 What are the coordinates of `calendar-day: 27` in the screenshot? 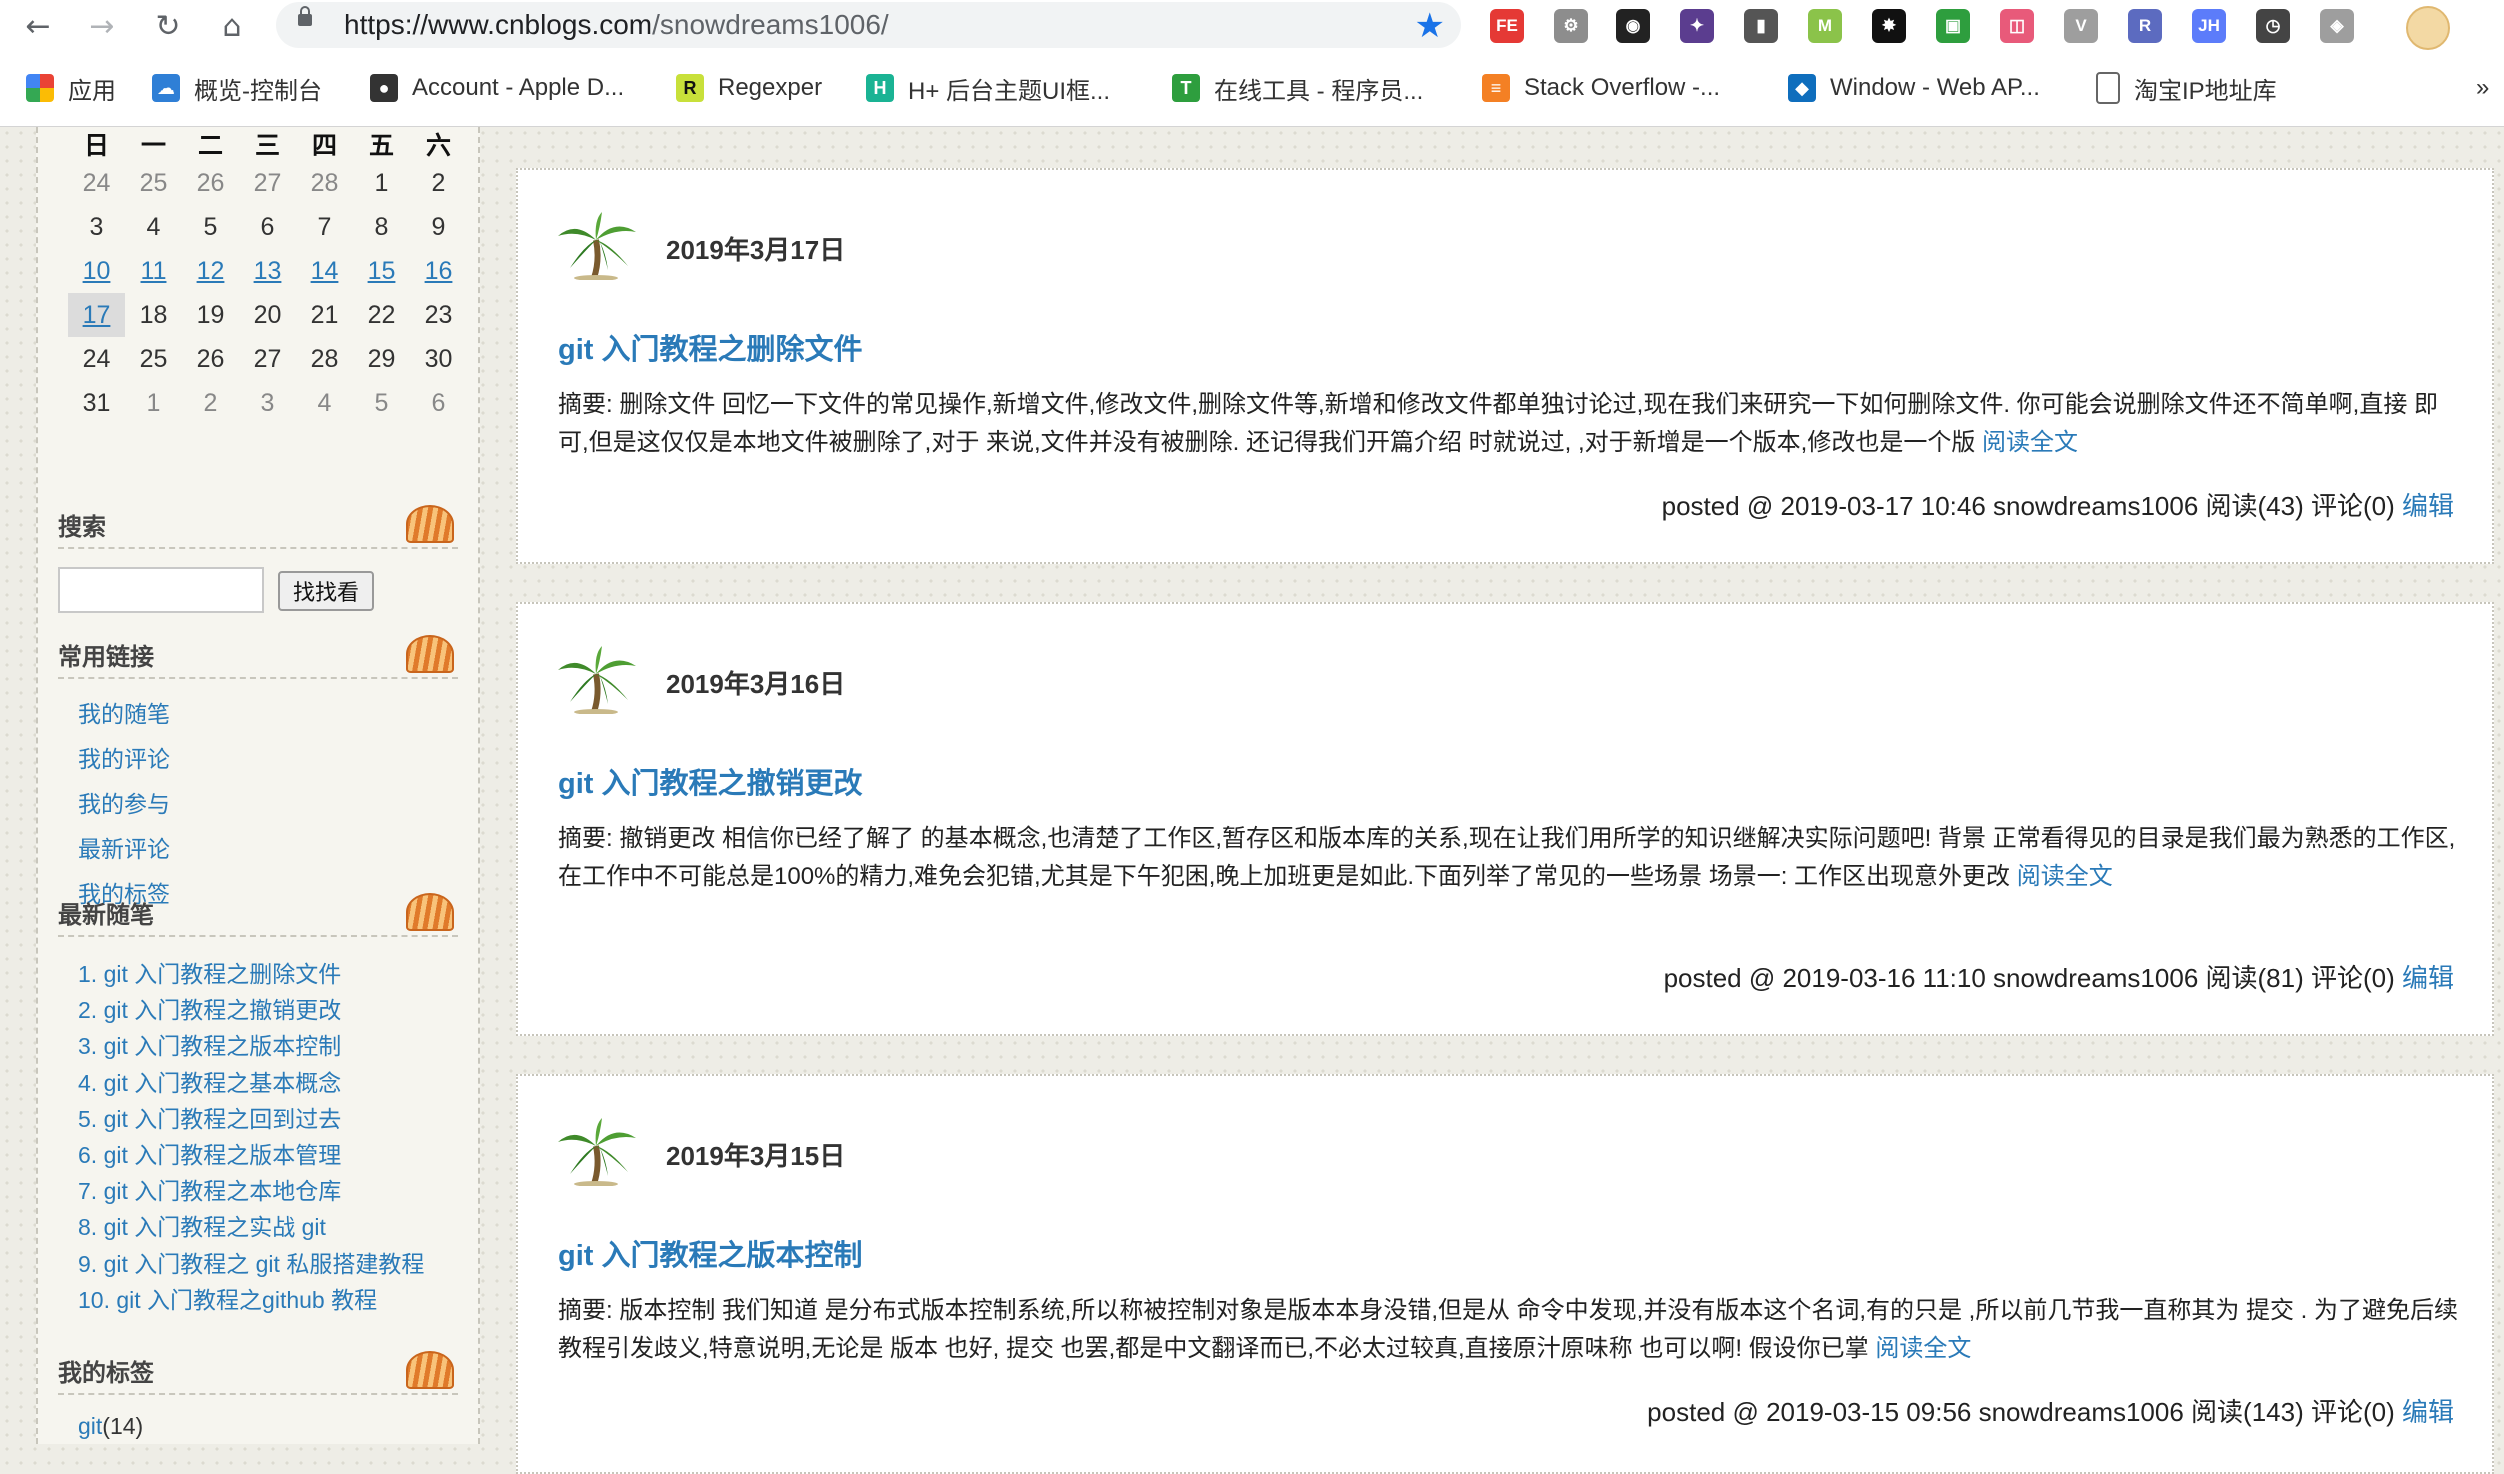 It's located at (267, 358).